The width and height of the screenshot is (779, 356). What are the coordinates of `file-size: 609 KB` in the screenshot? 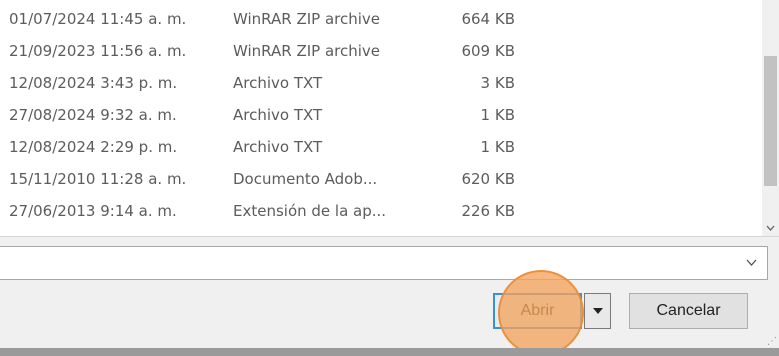 It's located at (488, 51).